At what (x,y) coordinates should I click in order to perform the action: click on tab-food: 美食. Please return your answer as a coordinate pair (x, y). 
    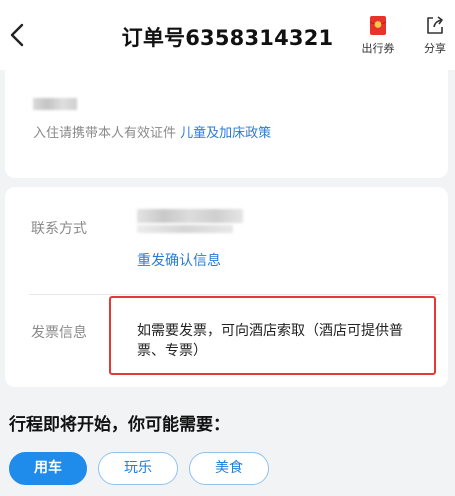
    Looking at the image, I should click on (229, 468).